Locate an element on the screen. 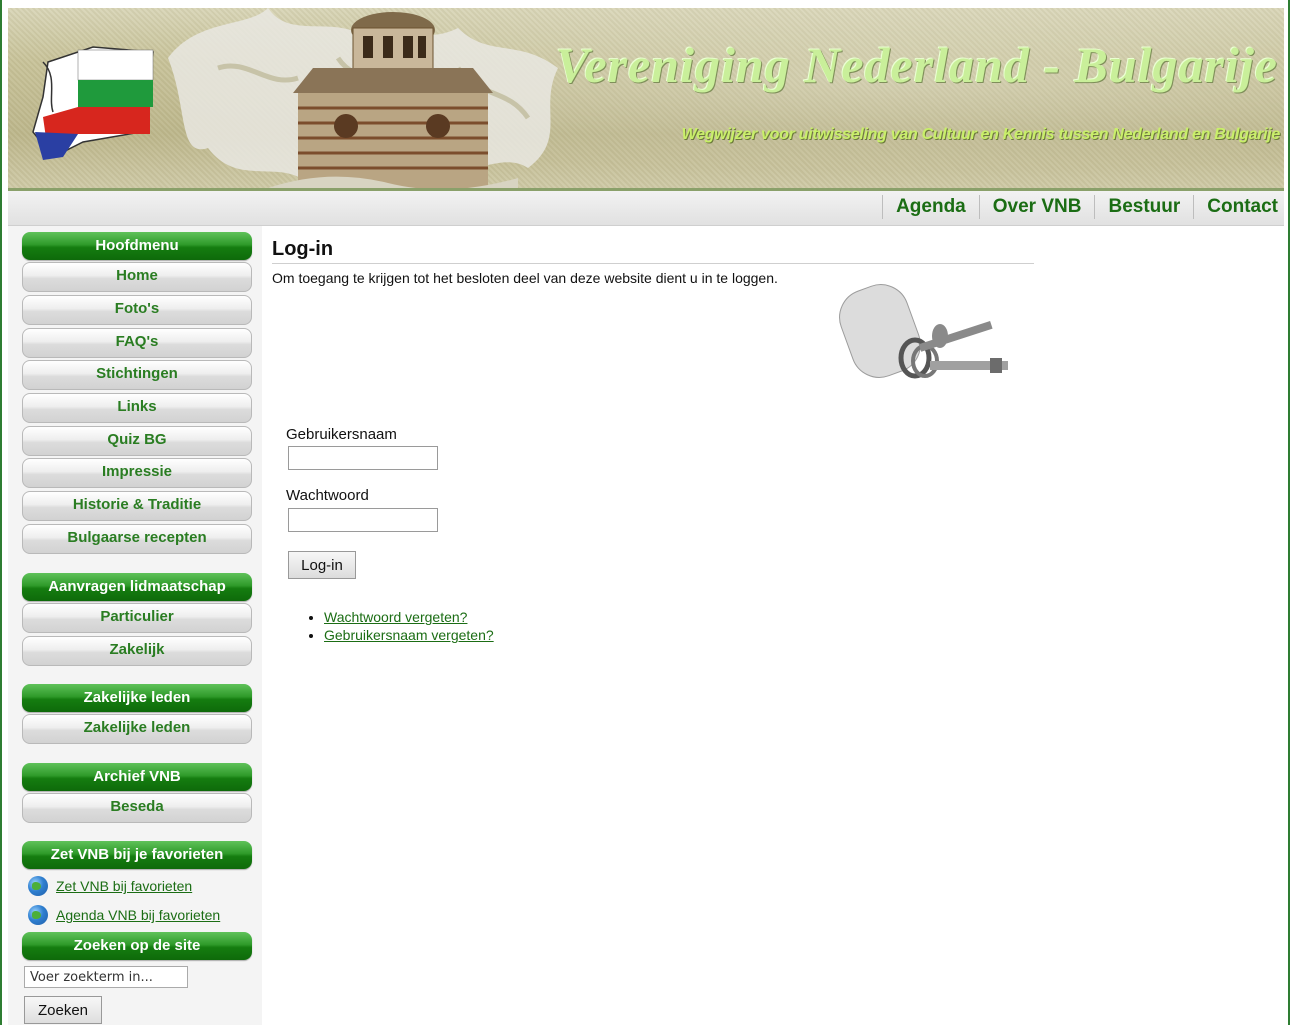 Image resolution: width=1292 pixels, height=1025 pixels. username-field is located at coordinates (363, 458).